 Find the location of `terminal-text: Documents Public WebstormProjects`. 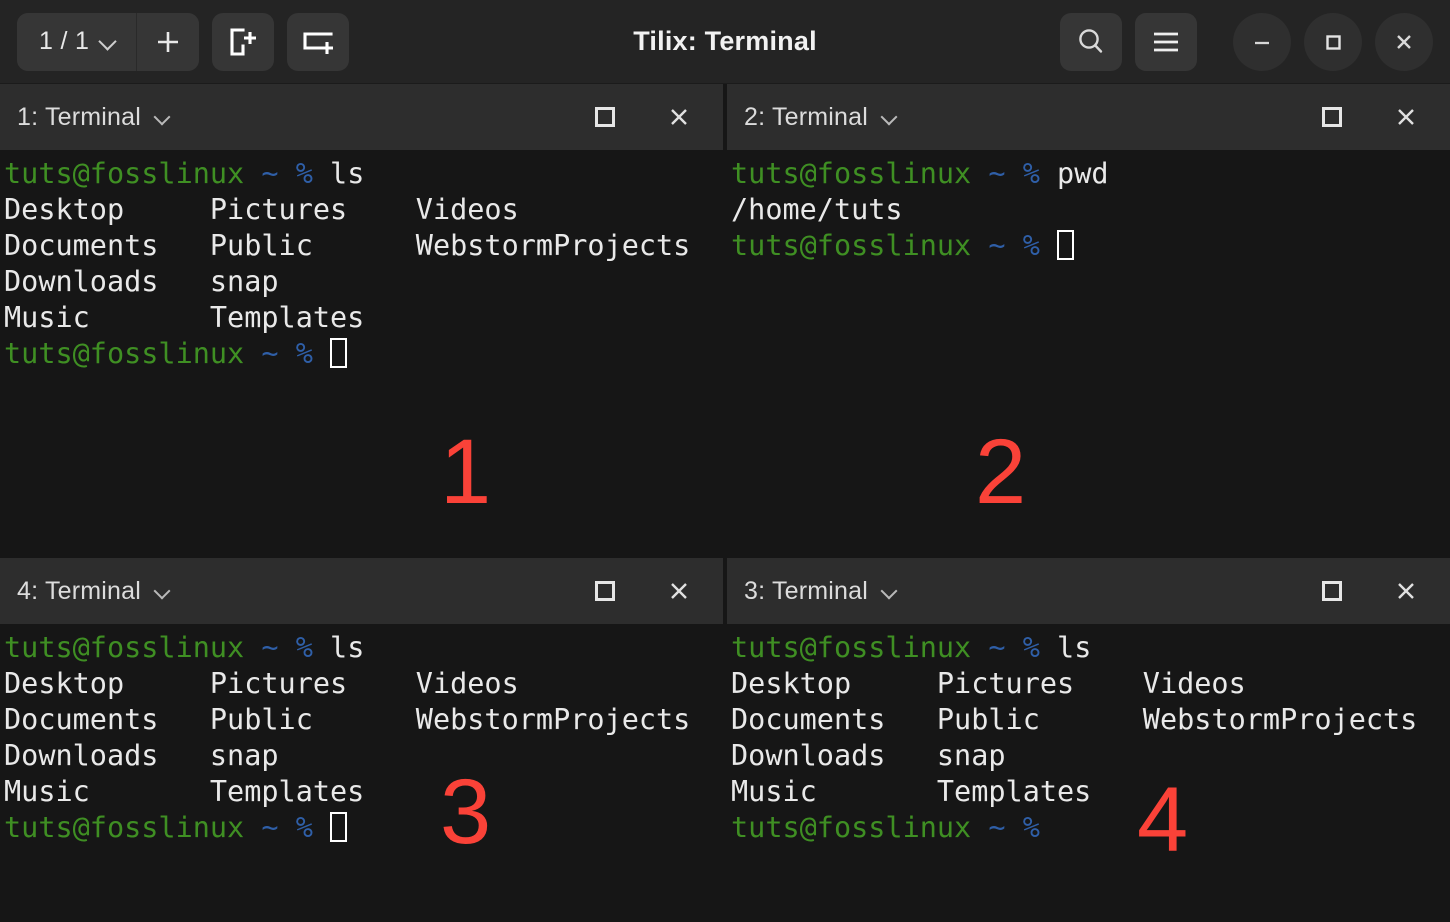

terminal-text: Documents Public WebstormProjects is located at coordinates (1074, 719).